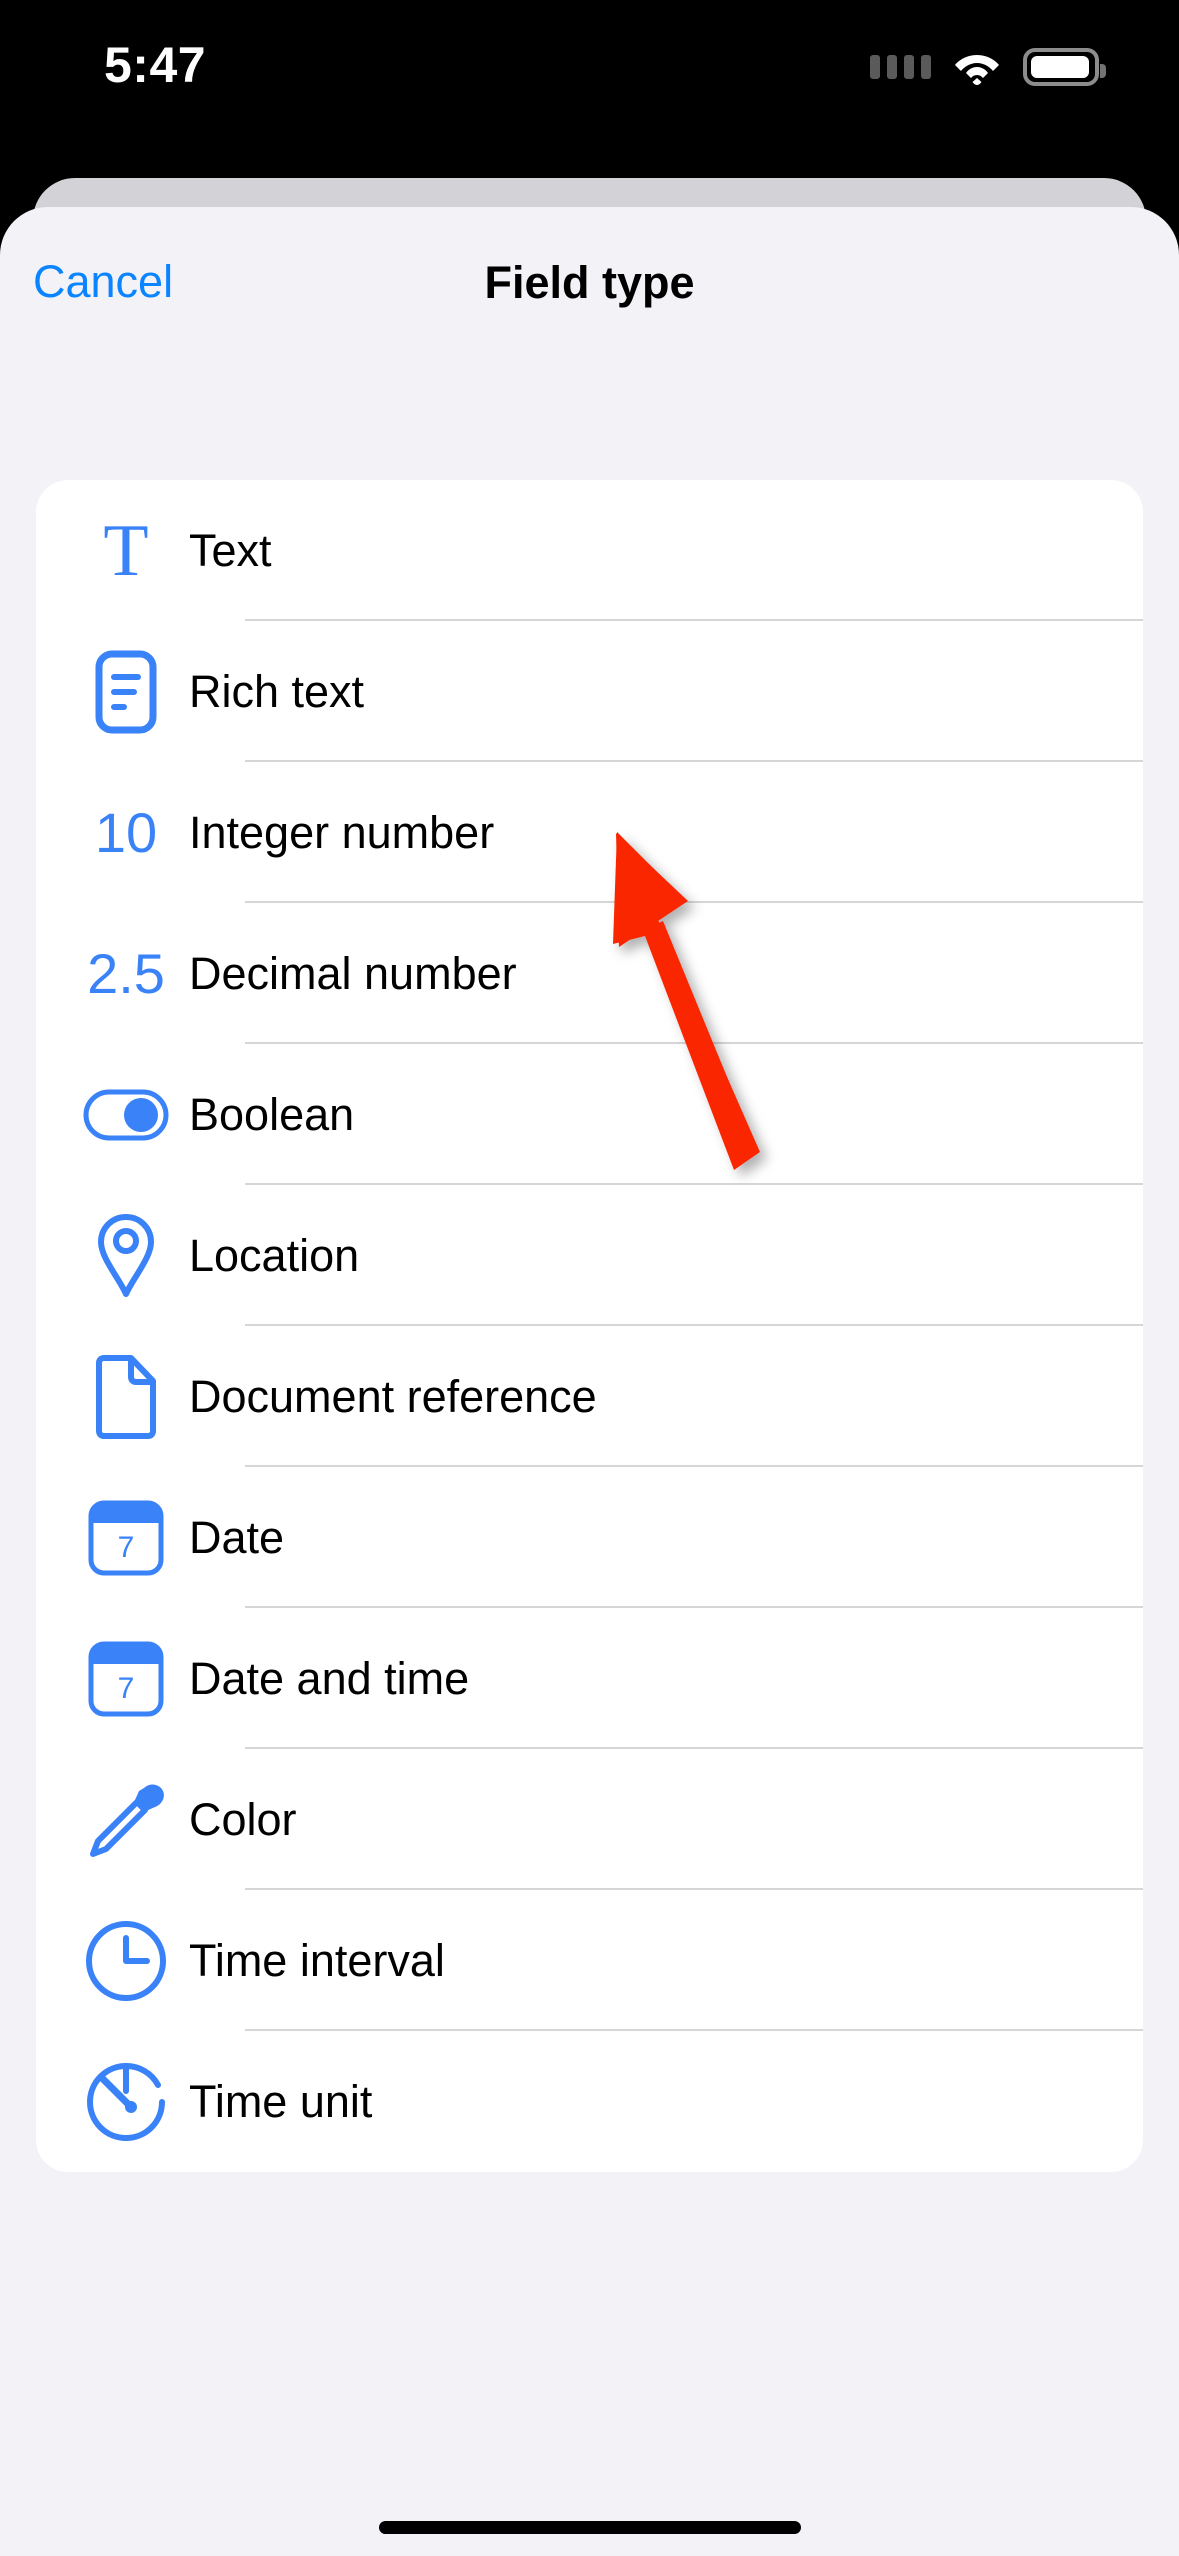 Image resolution: width=1179 pixels, height=2556 pixels. Describe the element at coordinates (353, 973) in the screenshot. I see `list-item-label: Decimal number` at that location.